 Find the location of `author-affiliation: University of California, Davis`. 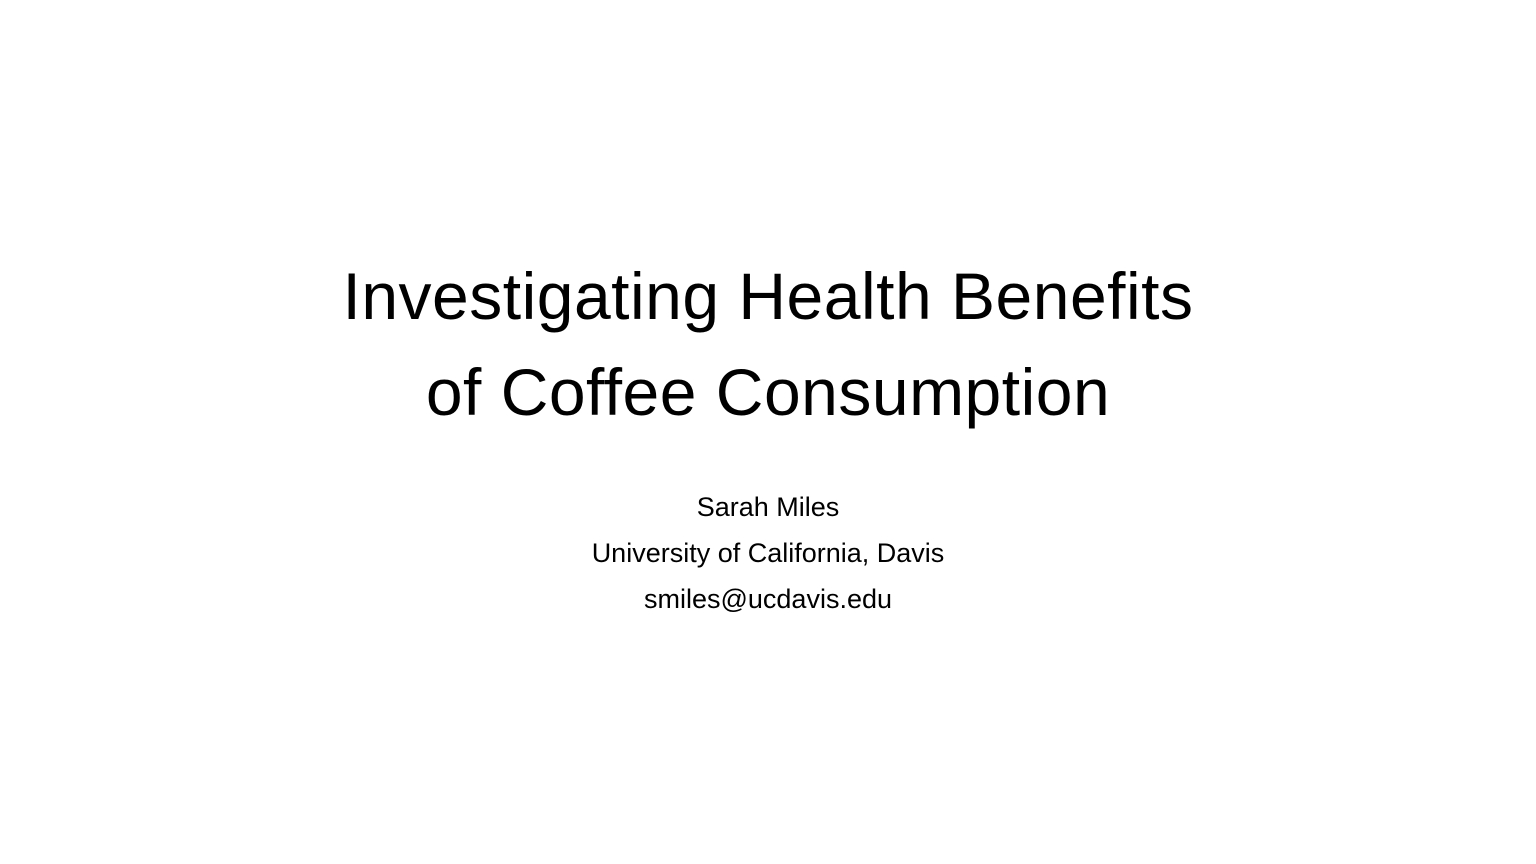

author-affiliation: University of California, Davis is located at coordinates (768, 553).